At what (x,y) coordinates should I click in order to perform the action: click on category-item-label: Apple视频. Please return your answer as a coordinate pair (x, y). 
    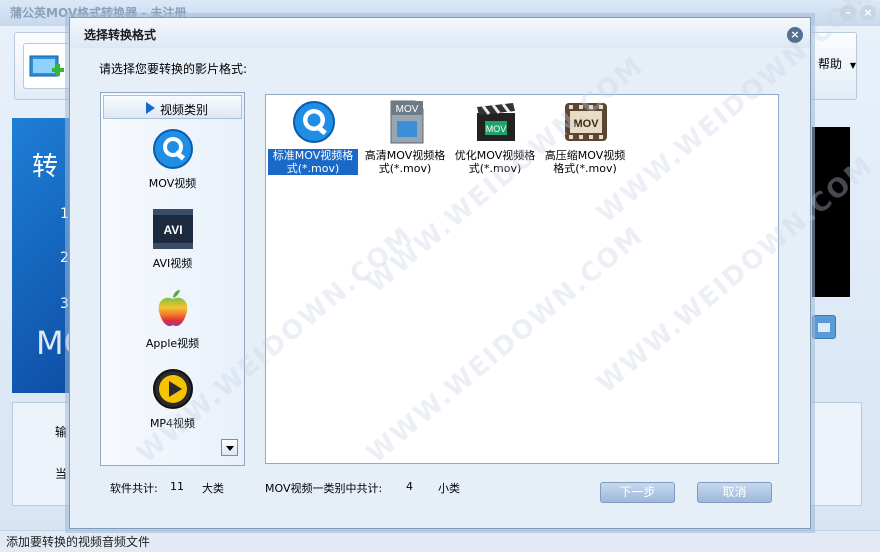
    Looking at the image, I should click on (172, 343).